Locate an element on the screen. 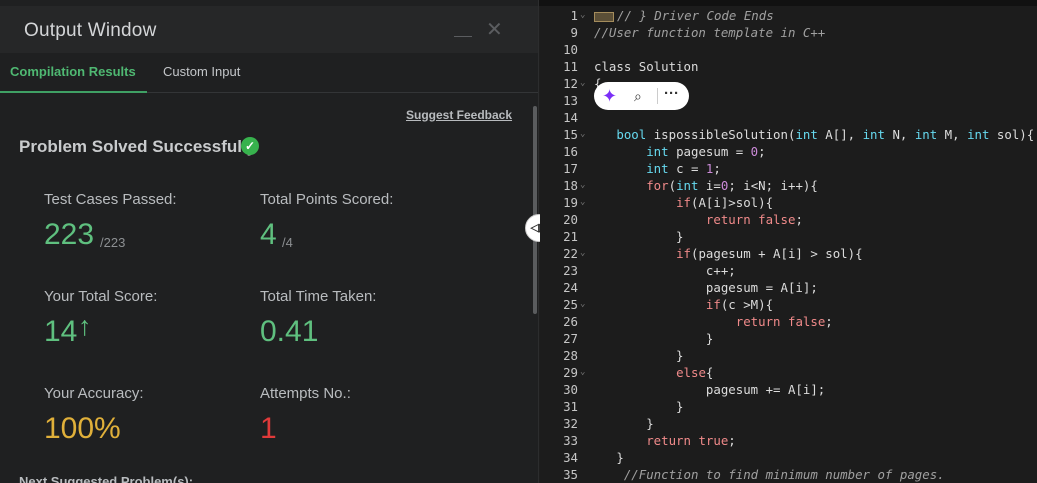 The width and height of the screenshot is (1037, 483). search-icon: ⌕ is located at coordinates (638, 96).